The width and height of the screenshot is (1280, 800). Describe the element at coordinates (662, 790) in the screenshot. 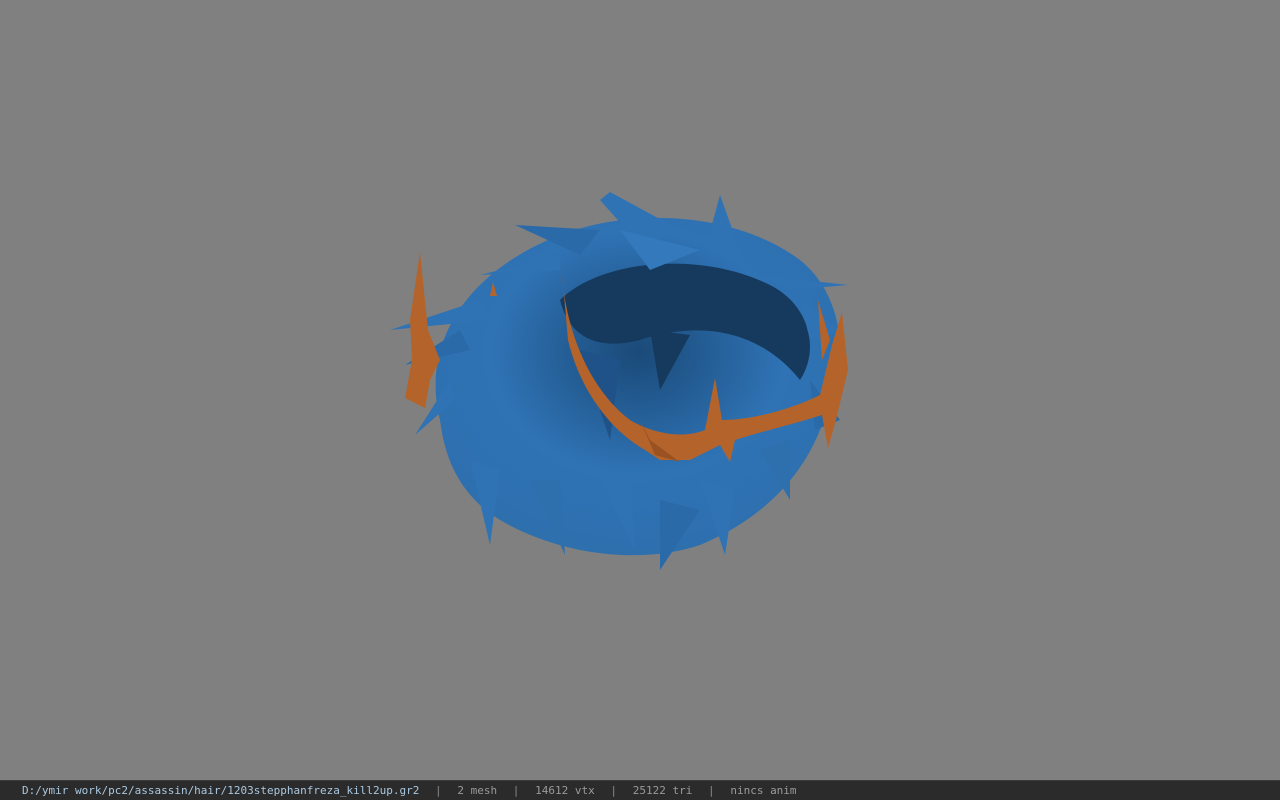

I see `triangle-count: 25122 tri` at that location.